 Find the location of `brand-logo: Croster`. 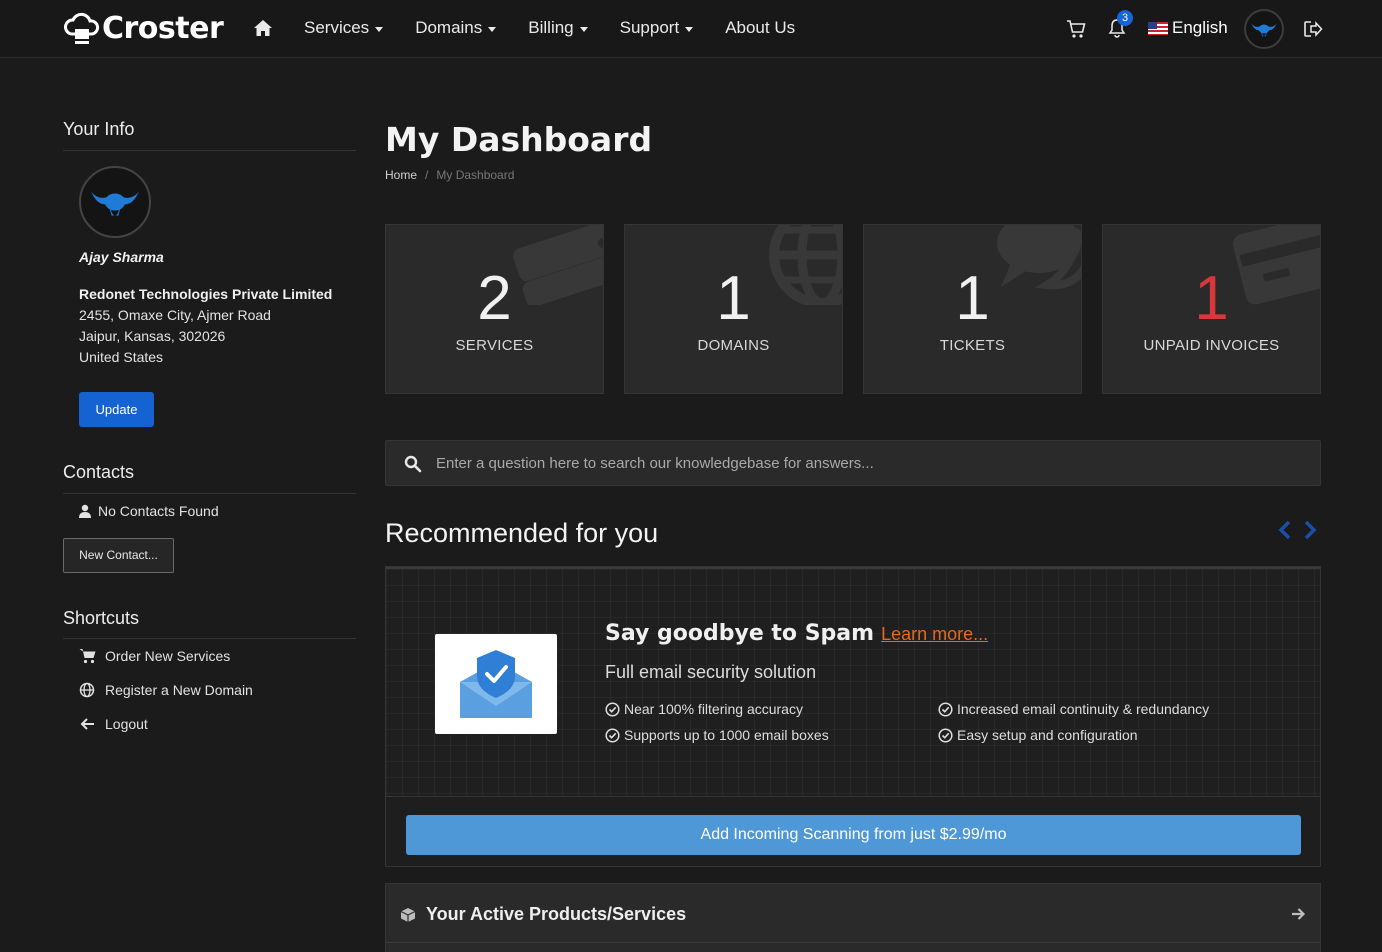

brand-logo: Croster is located at coordinates (144, 28).